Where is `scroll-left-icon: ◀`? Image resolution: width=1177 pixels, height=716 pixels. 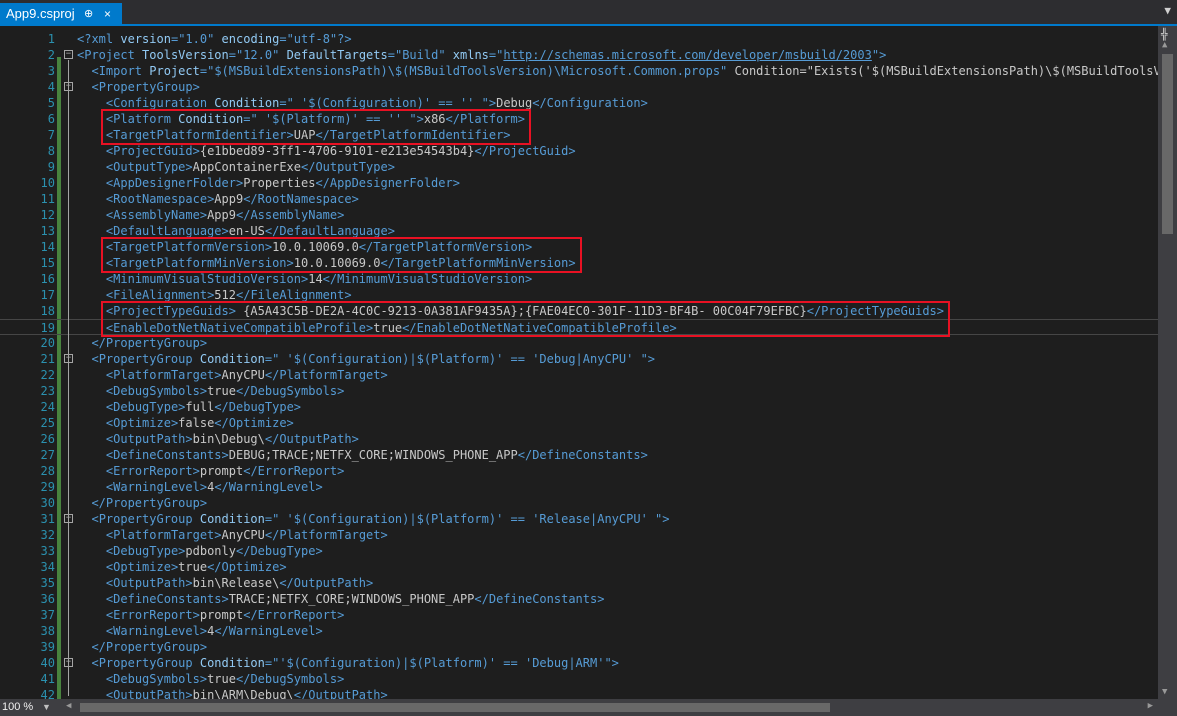 scroll-left-icon: ◀ is located at coordinates (68, 706).